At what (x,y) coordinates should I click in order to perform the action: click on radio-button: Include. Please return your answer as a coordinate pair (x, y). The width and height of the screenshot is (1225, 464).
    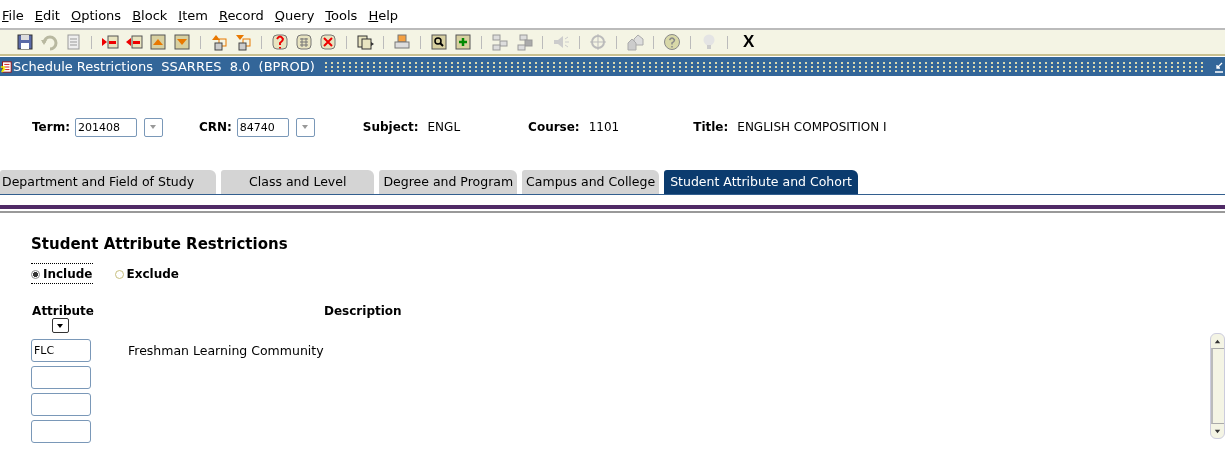
    Looking at the image, I should click on (62, 273).